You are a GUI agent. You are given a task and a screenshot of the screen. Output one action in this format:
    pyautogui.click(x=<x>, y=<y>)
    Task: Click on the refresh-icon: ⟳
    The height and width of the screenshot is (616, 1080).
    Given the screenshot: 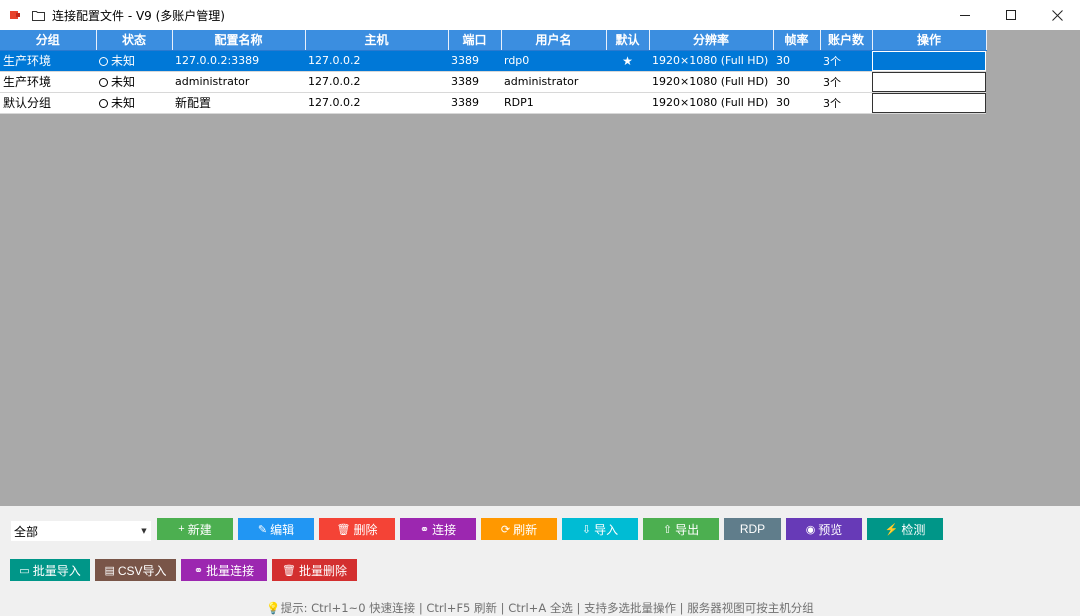 What is the action you would take?
    pyautogui.click(x=505, y=529)
    